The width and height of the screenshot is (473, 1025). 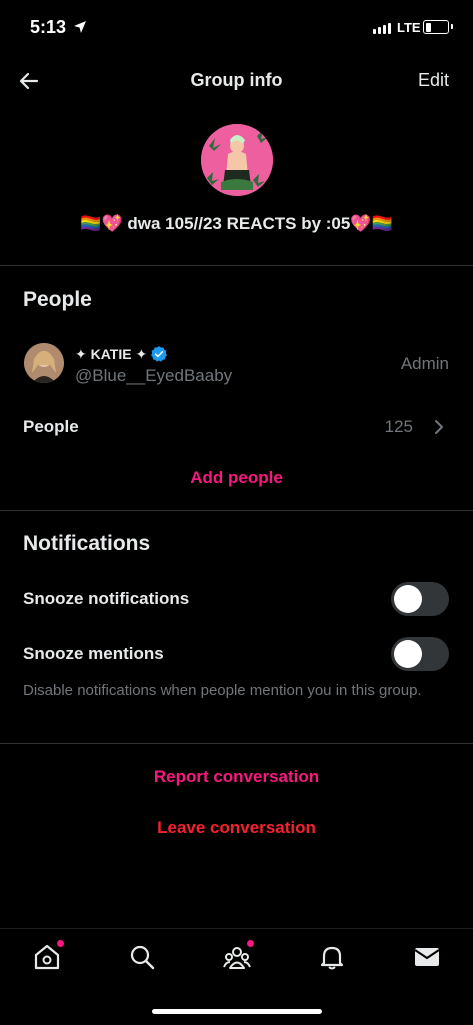 I want to click on edit-button: Edit, so click(x=433, y=80).